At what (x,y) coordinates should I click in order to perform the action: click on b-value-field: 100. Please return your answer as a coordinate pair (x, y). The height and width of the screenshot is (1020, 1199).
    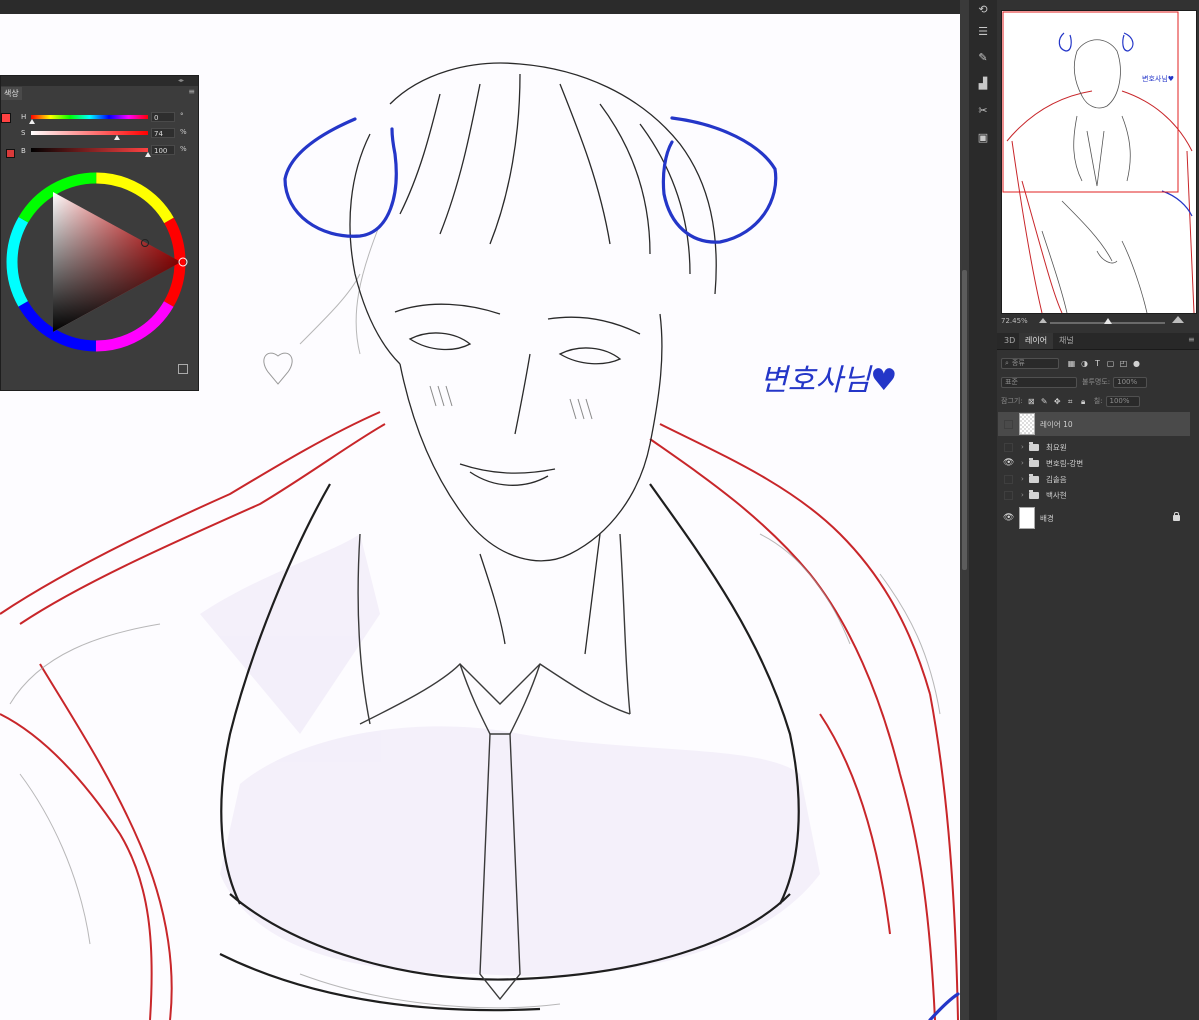
    Looking at the image, I should click on (163, 150).